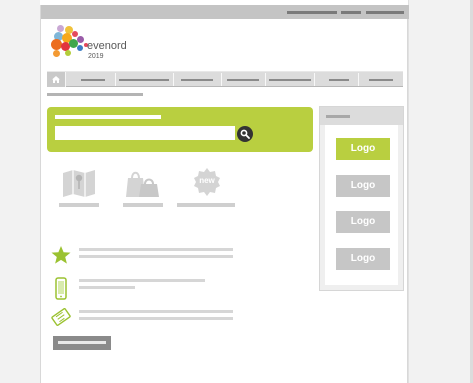 The image size is (473, 383). I want to click on more-button, so click(82, 343).